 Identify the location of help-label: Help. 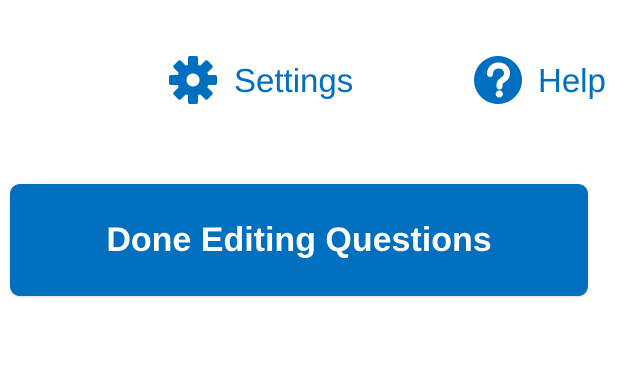
(572, 80).